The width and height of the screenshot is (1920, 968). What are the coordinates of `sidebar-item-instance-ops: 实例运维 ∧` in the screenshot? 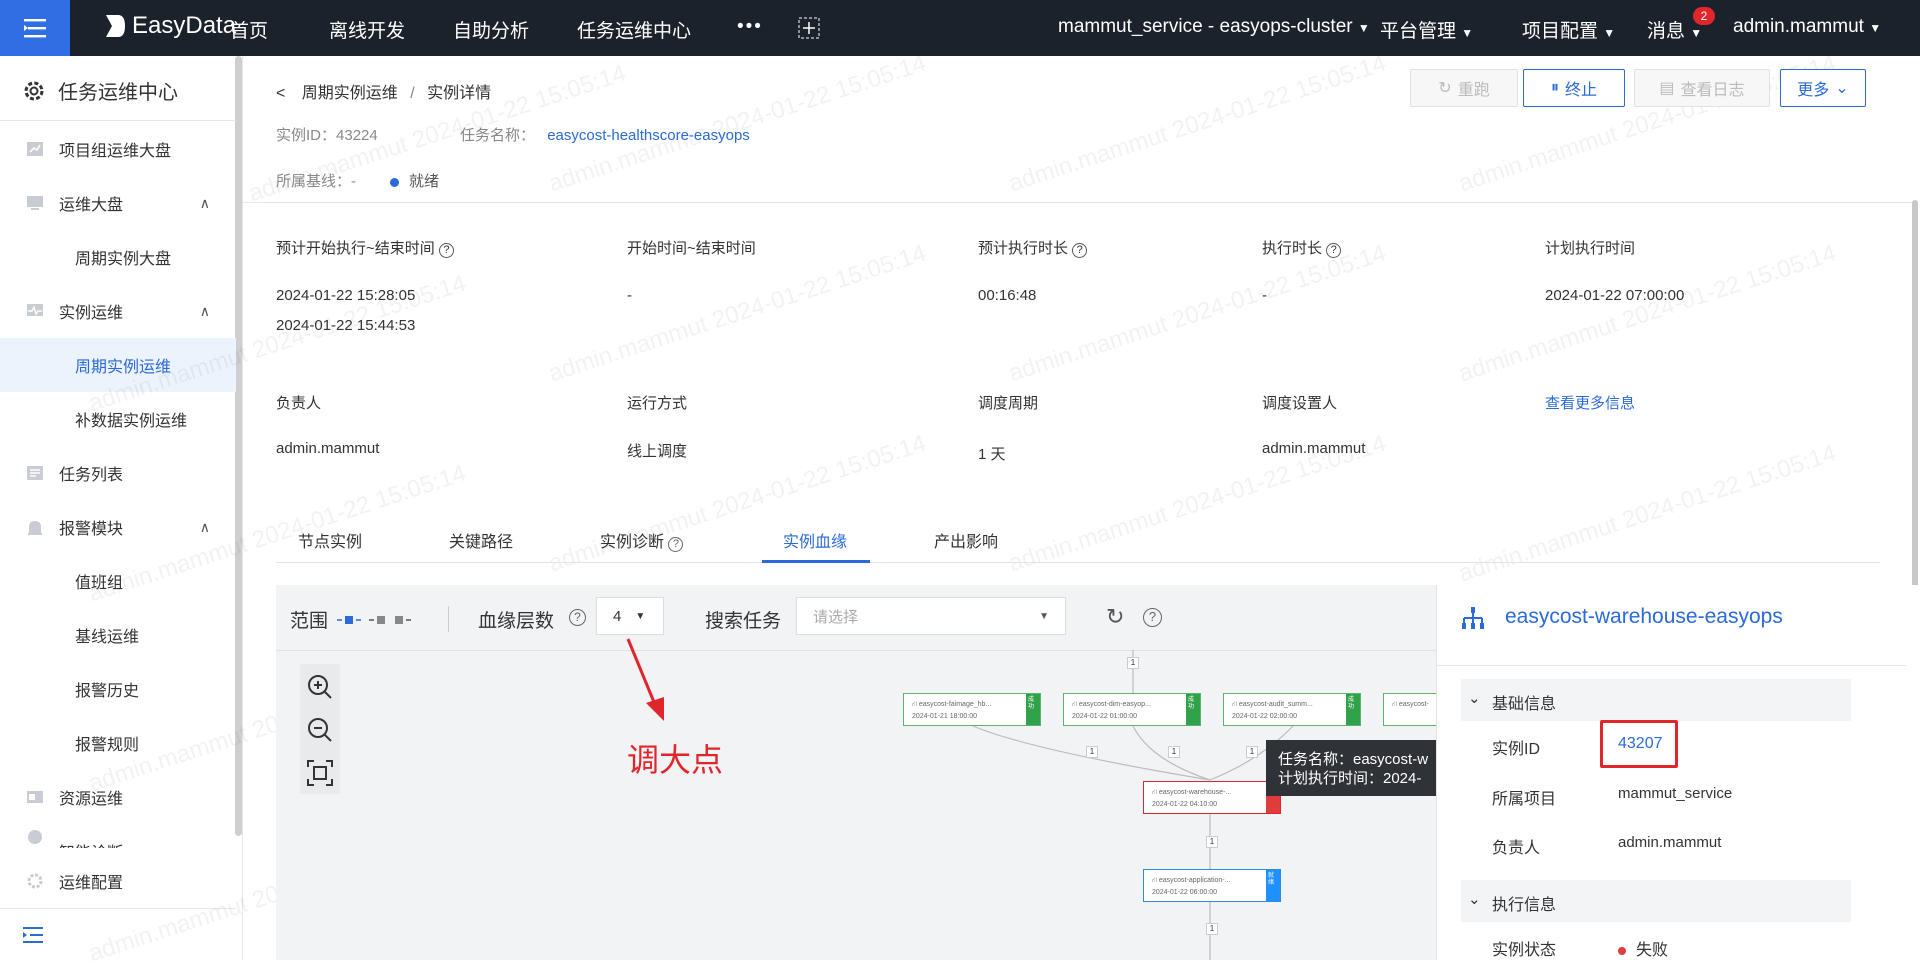 It's located at (118, 311).